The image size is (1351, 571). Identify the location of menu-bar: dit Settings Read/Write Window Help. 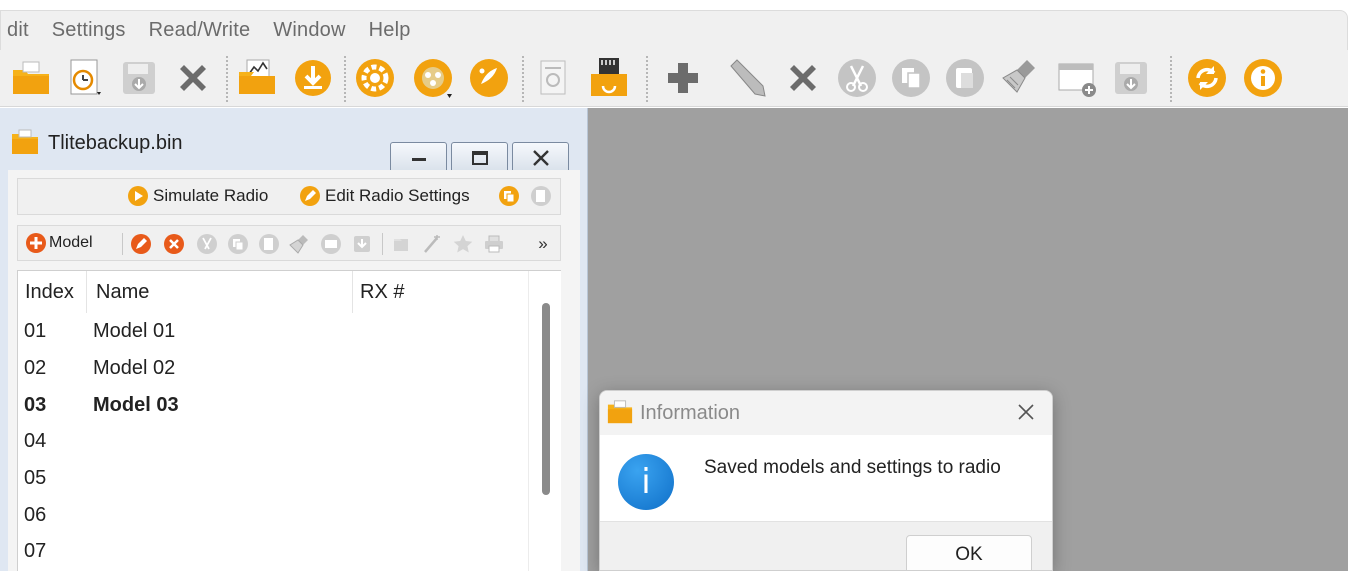
(674, 30).